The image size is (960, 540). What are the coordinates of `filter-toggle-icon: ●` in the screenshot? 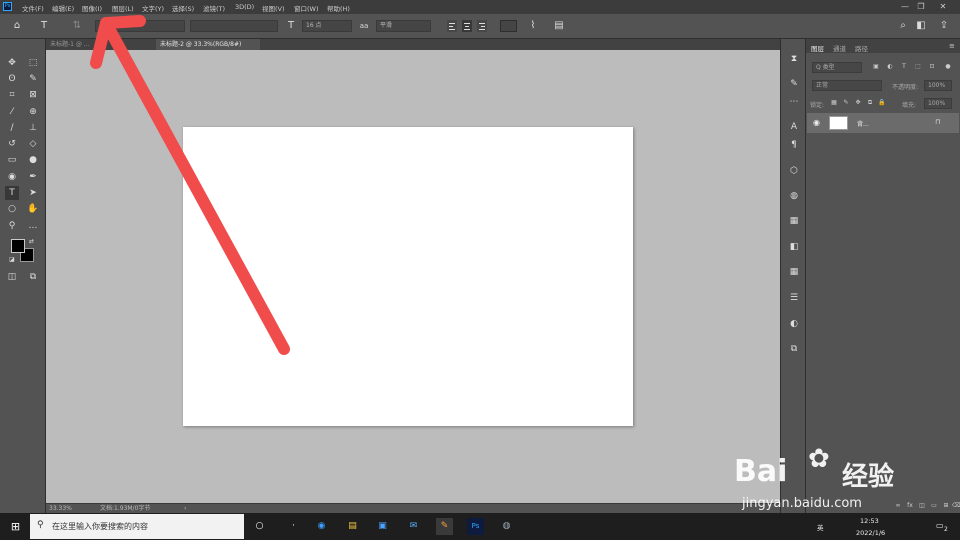 It's located at (948, 67).